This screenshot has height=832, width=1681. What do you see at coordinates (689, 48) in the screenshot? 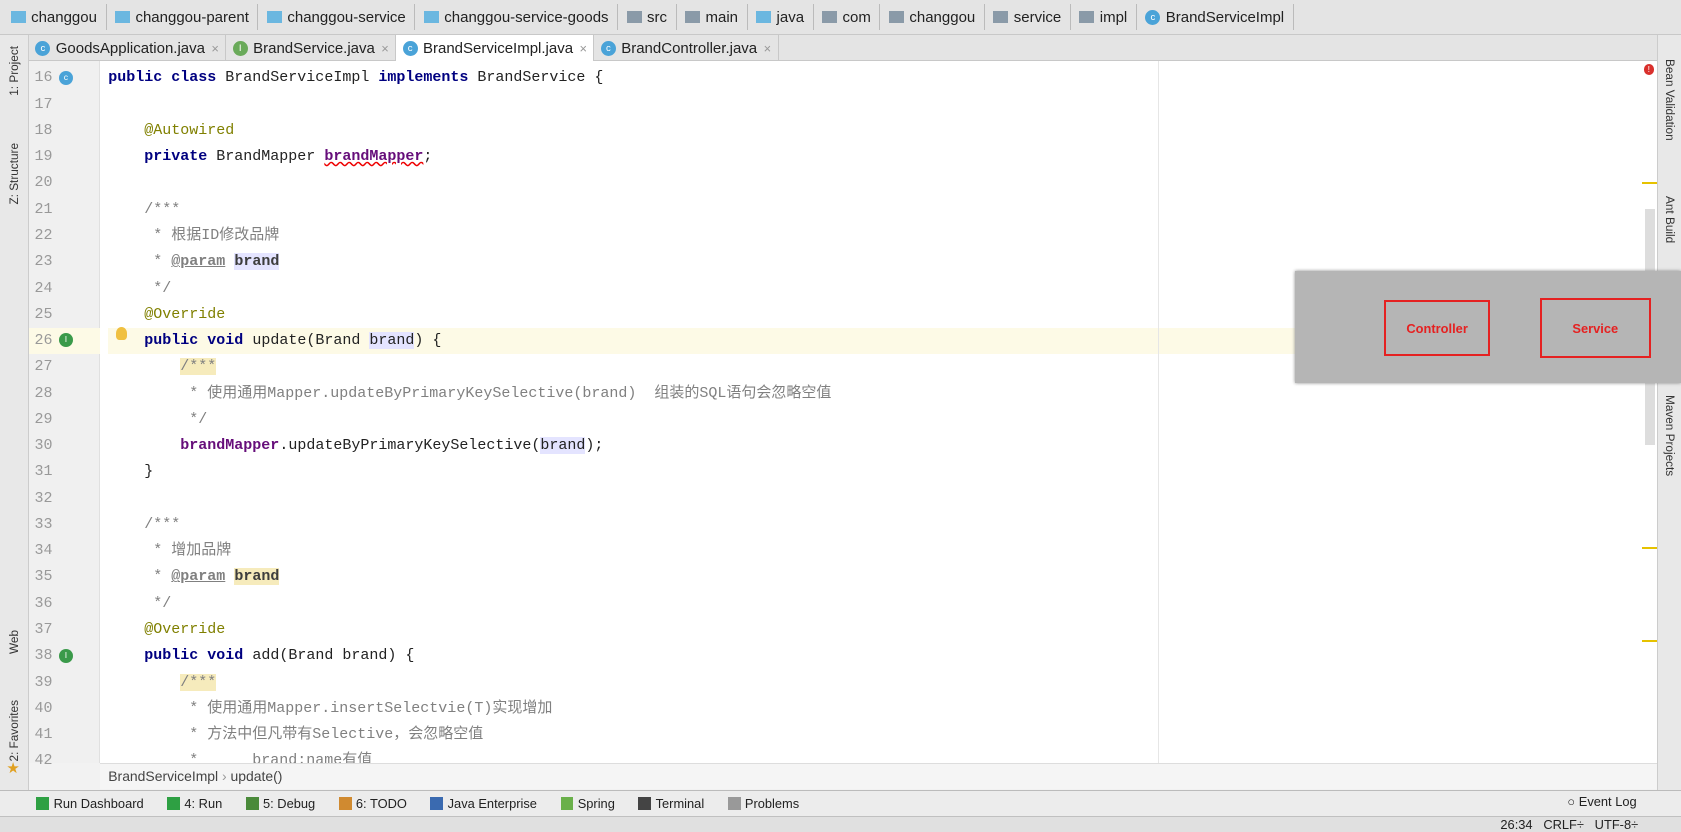
I see `tab-label: BrandController.java` at bounding box center [689, 48].